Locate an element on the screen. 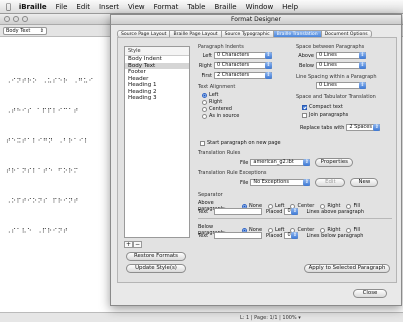 This screenshot has height=322, width=403. start-new-page-option: Start paragraph on new page is located at coordinates (240, 143).